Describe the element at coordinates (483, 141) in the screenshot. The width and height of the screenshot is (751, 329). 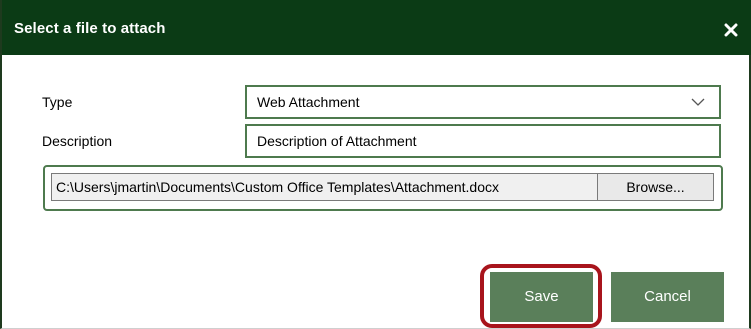
I see `description-input: Description of Attachment` at that location.